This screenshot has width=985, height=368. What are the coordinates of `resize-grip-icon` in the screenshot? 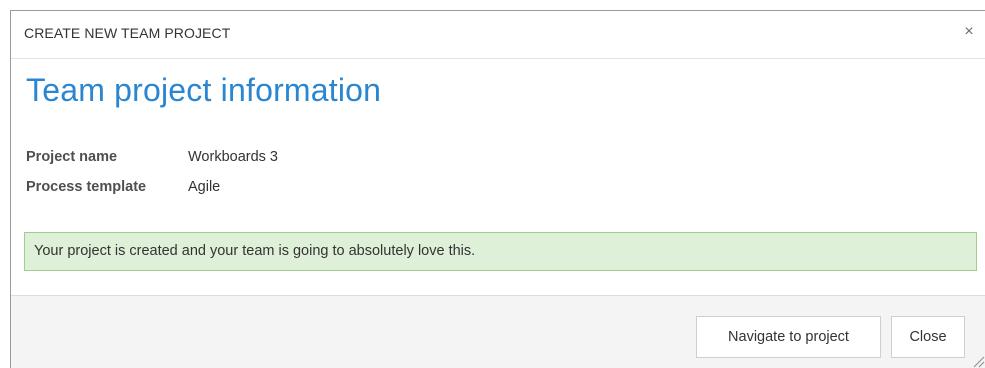 It's located at (978, 361).